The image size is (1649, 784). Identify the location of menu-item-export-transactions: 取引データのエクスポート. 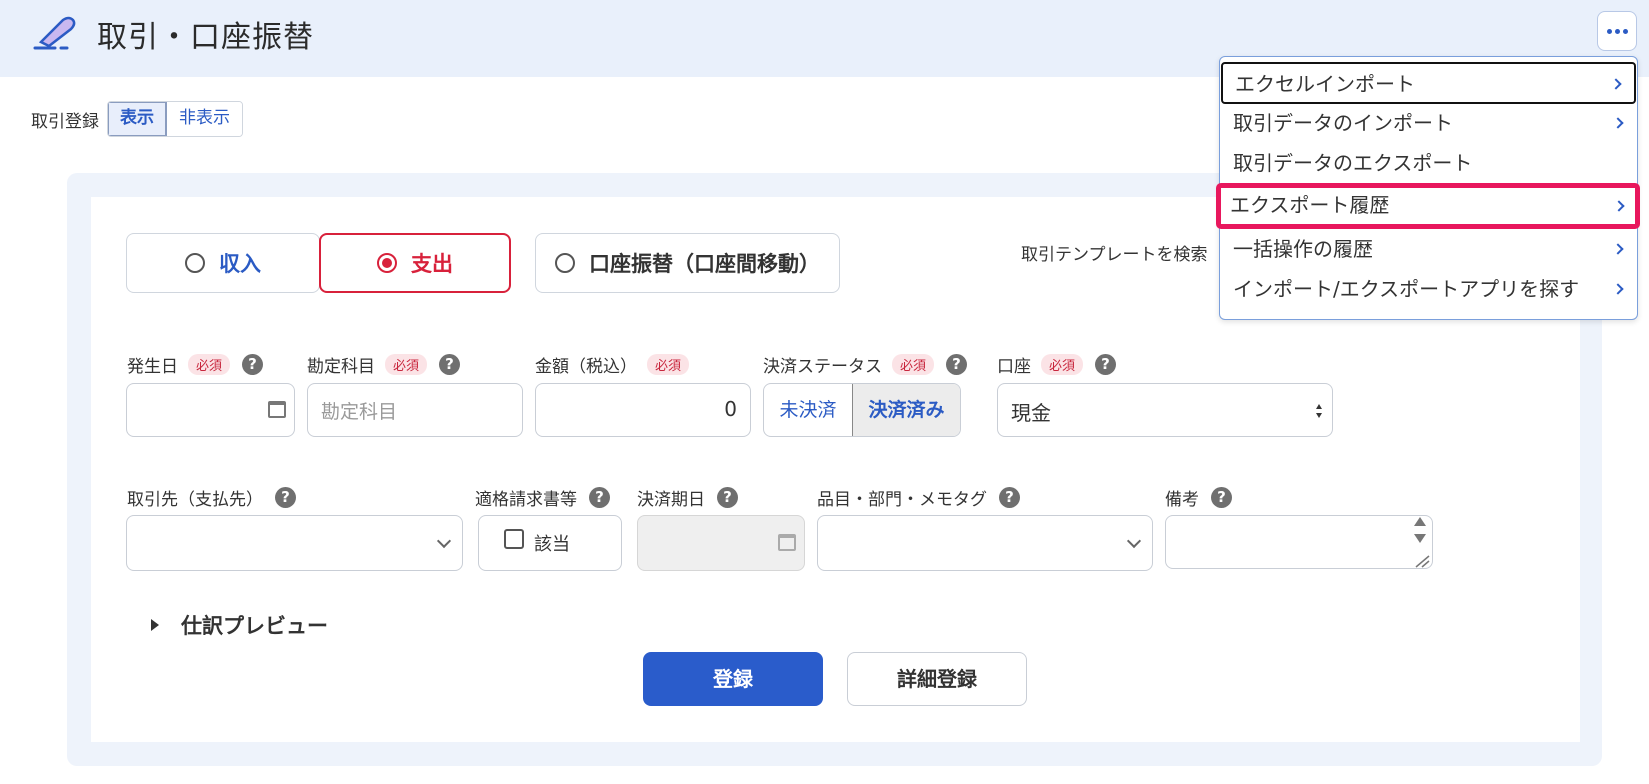
(1428, 164).